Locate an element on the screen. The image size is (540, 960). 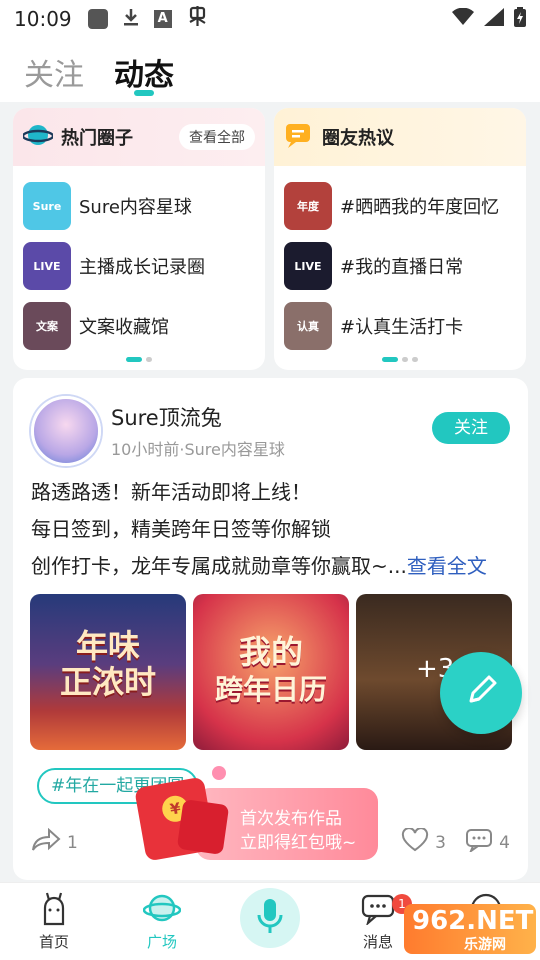
status-time: 10:09 is located at coordinates (43, 19).